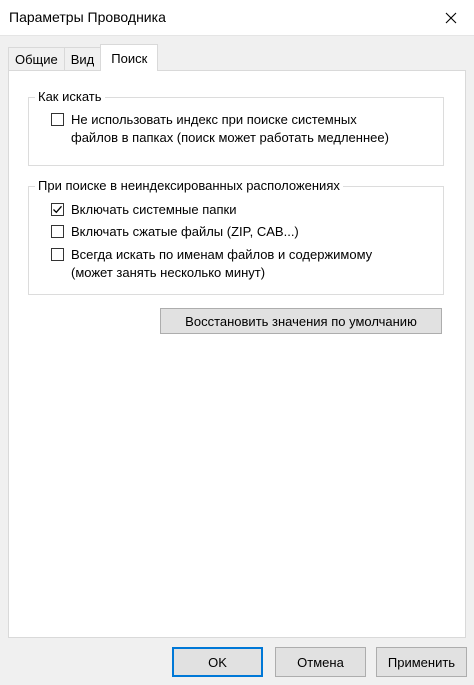 This screenshot has width=474, height=685. I want to click on tab-strip: Общие Вид Поиск, so click(83, 57).